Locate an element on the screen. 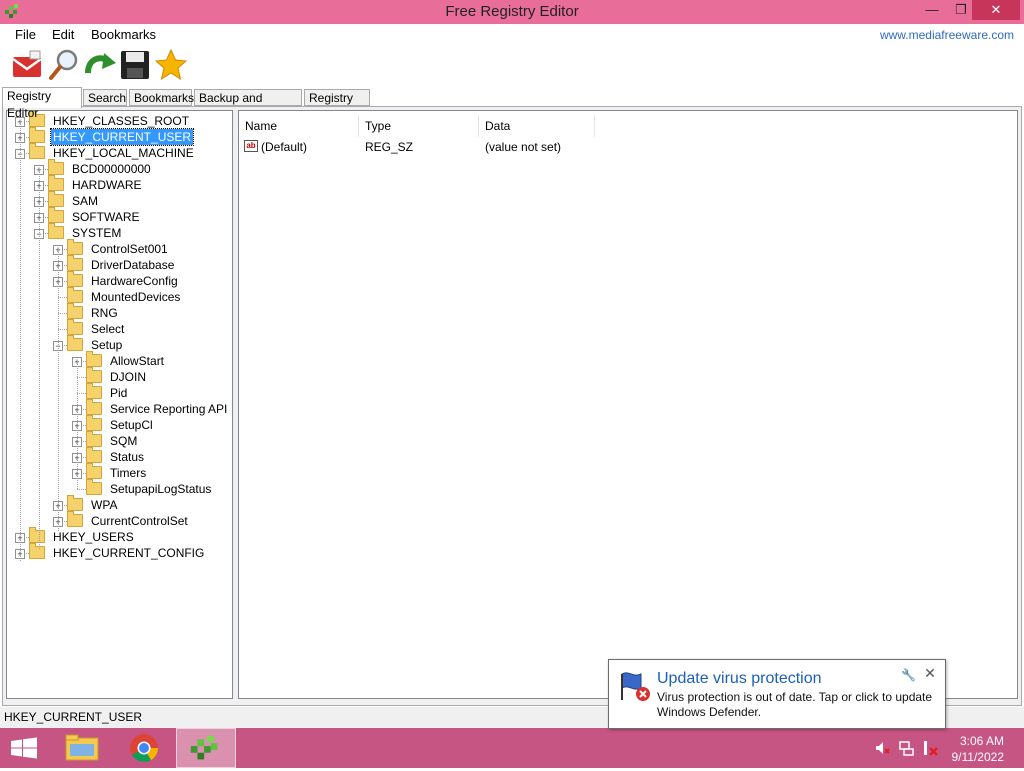  notification-title: Update virus protection is located at coordinates (739, 678).